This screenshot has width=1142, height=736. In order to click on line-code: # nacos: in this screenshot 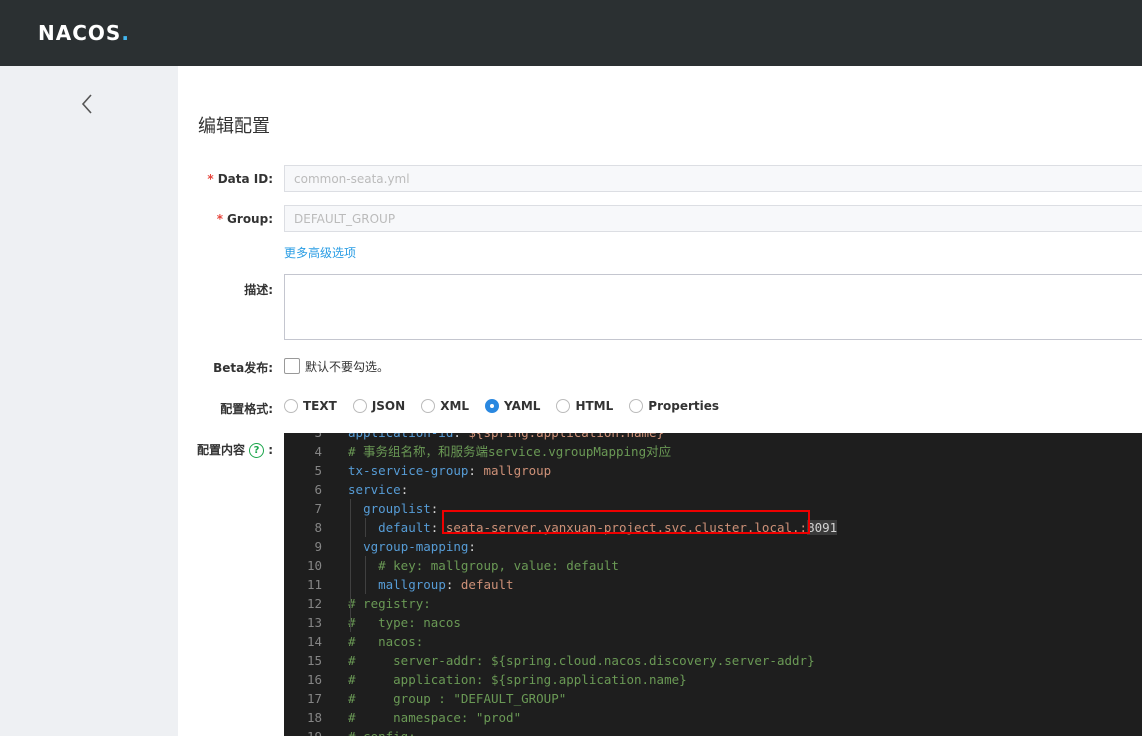, I will do `click(386, 641)`.